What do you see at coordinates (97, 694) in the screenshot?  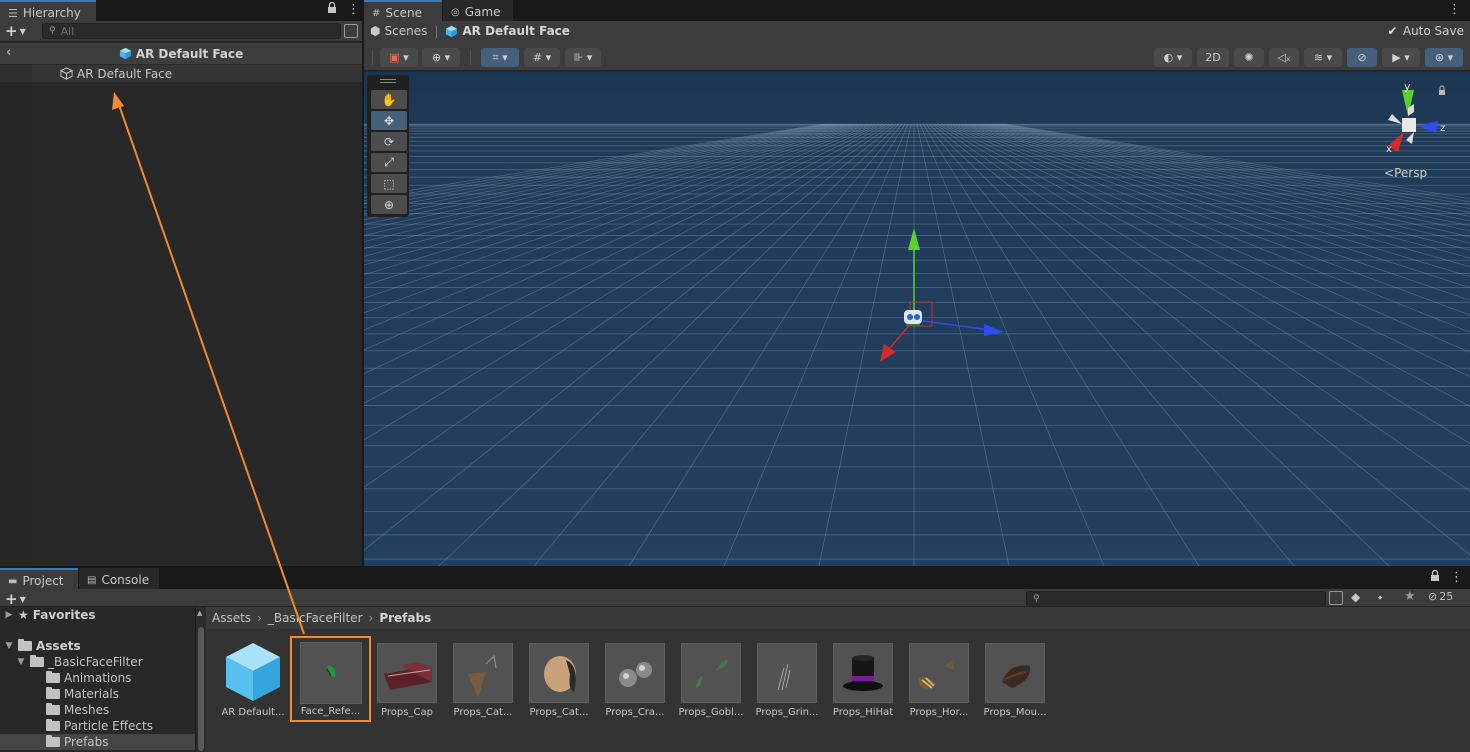 I see `tree-item-materials: Materials` at bounding box center [97, 694].